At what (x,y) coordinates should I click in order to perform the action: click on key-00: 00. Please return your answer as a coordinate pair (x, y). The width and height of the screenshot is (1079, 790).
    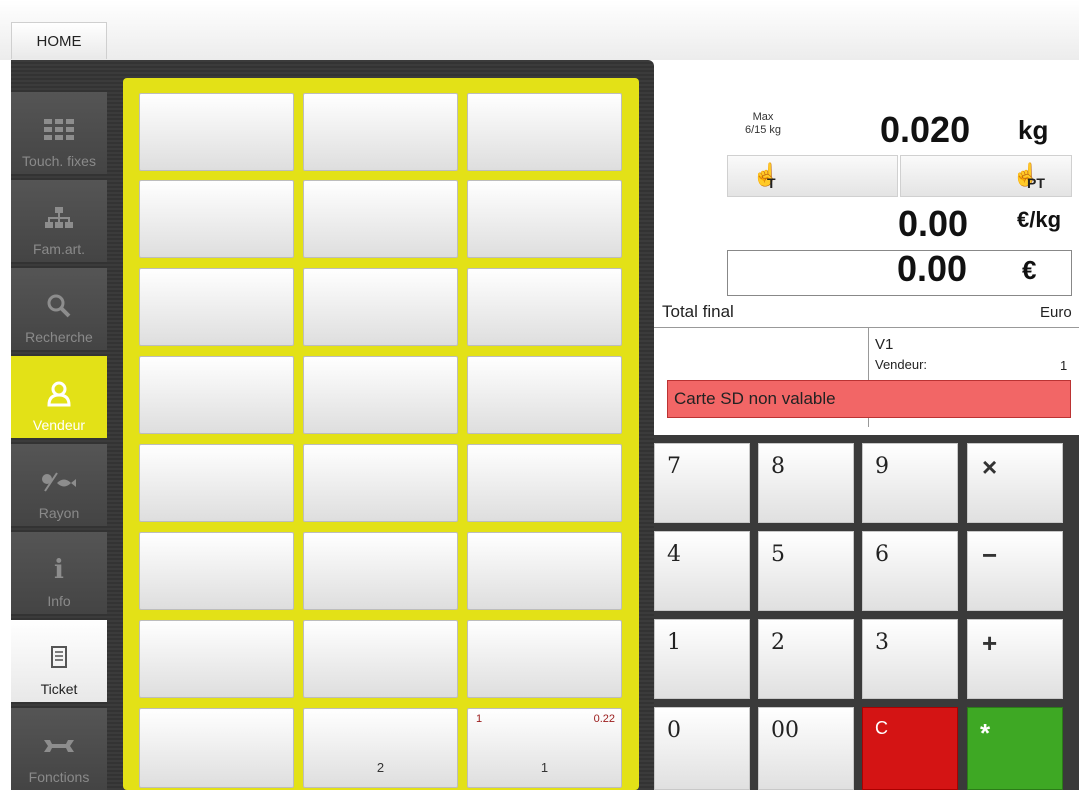
    Looking at the image, I should click on (806, 748).